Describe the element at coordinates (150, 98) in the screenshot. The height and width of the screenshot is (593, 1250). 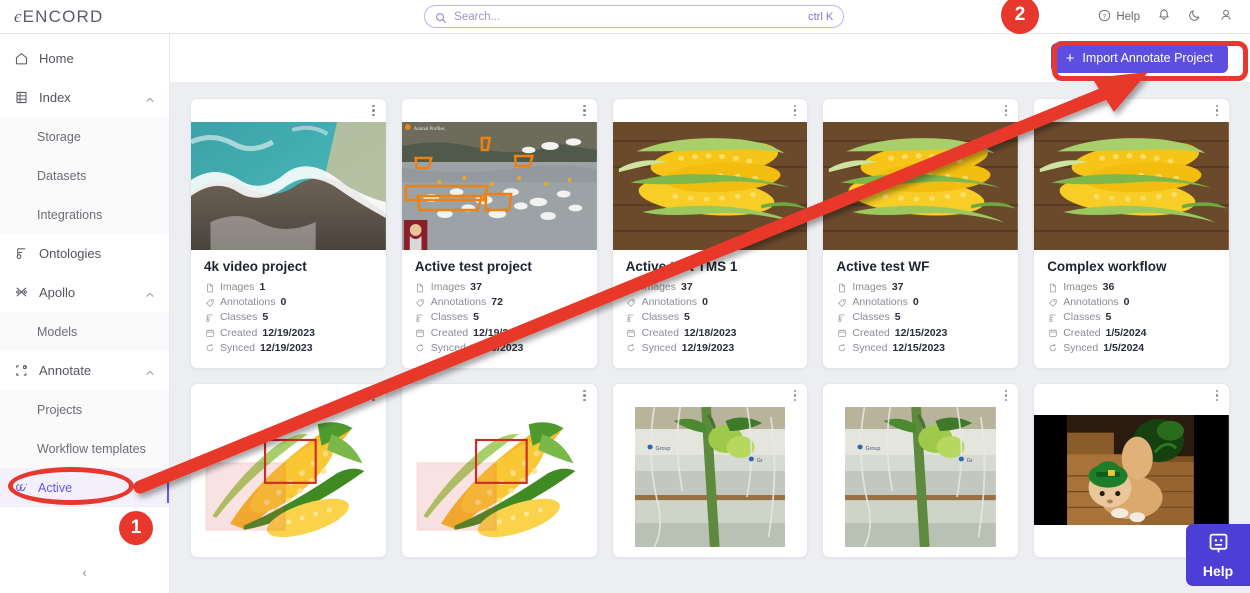
I see `chevron-up-icon` at that location.